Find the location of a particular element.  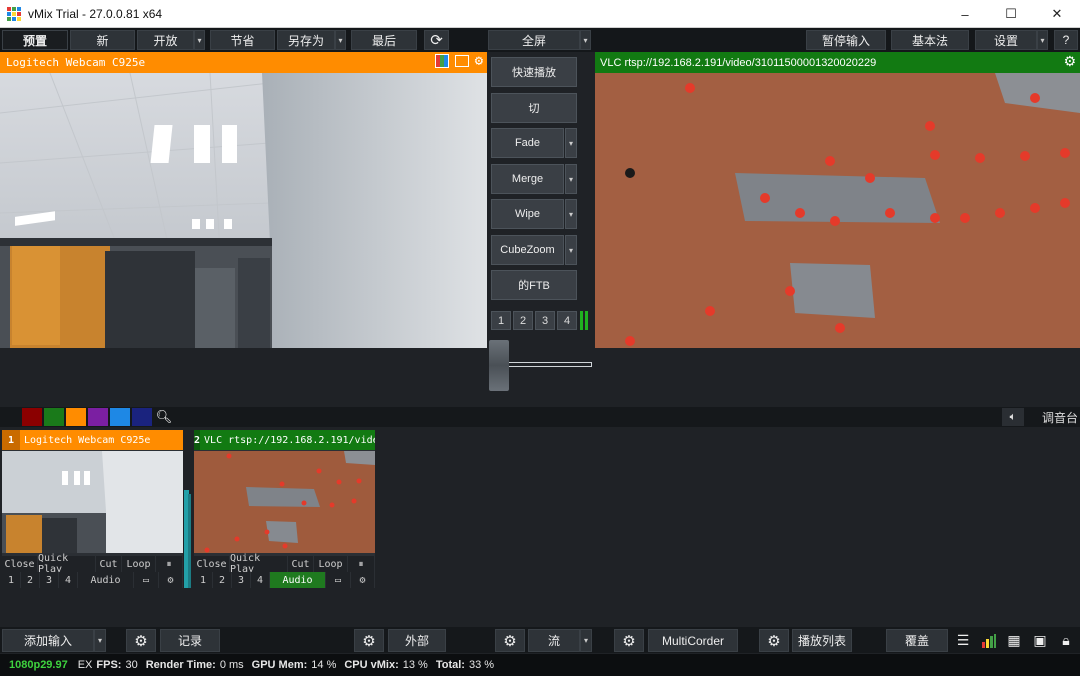

fullscreen-dropdown-icon: ▾ is located at coordinates (585, 40).